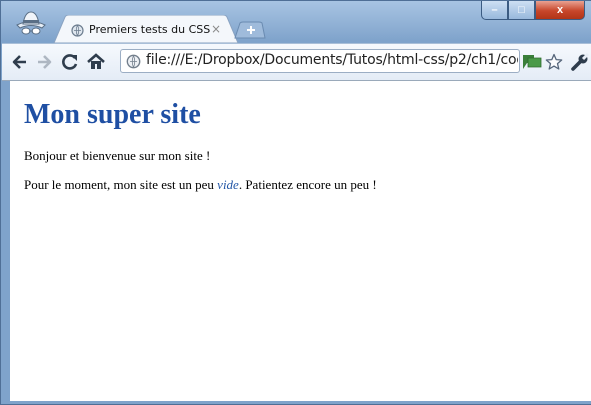  I want to click on status-text-before: Pour le moment, mon site est un peu, so click(121, 184).